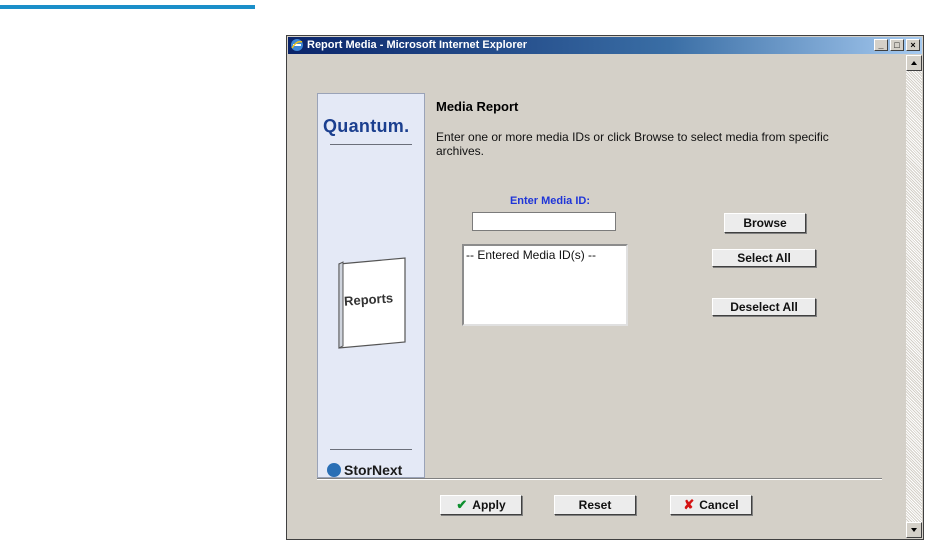 The image size is (936, 542). I want to click on page-title: Media Report, so click(477, 106).